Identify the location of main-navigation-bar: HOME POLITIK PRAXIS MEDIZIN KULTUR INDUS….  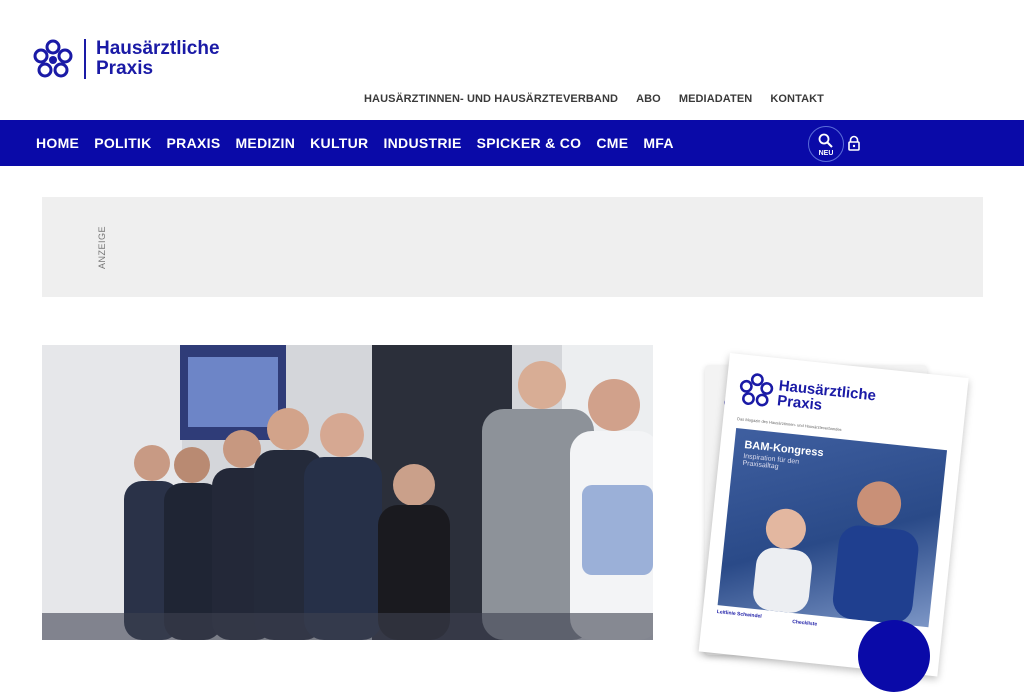
(512, 143).